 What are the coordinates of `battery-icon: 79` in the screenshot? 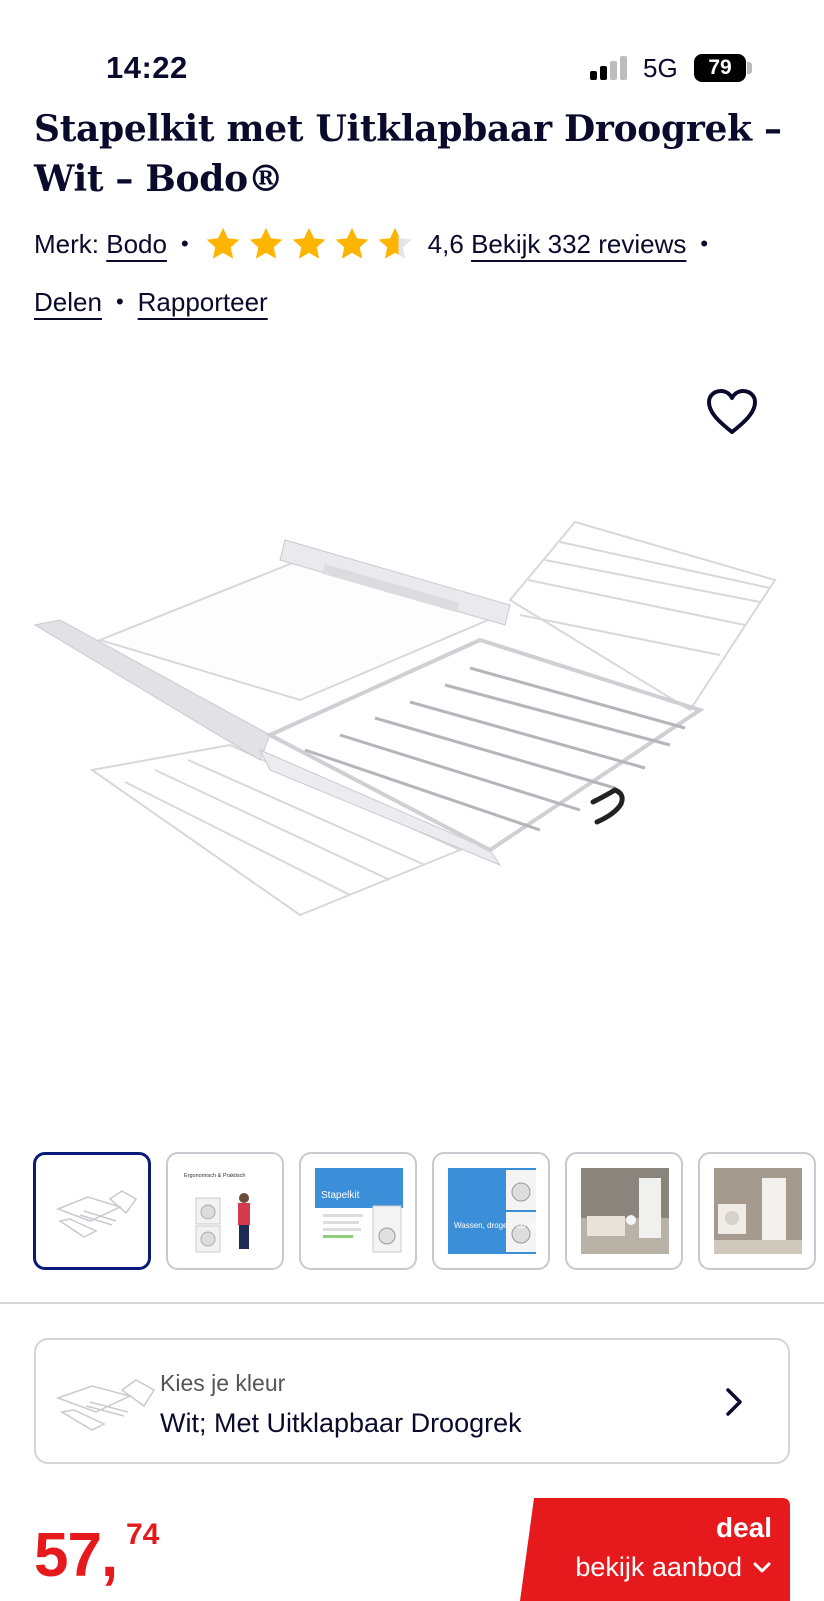 It's located at (720, 68).